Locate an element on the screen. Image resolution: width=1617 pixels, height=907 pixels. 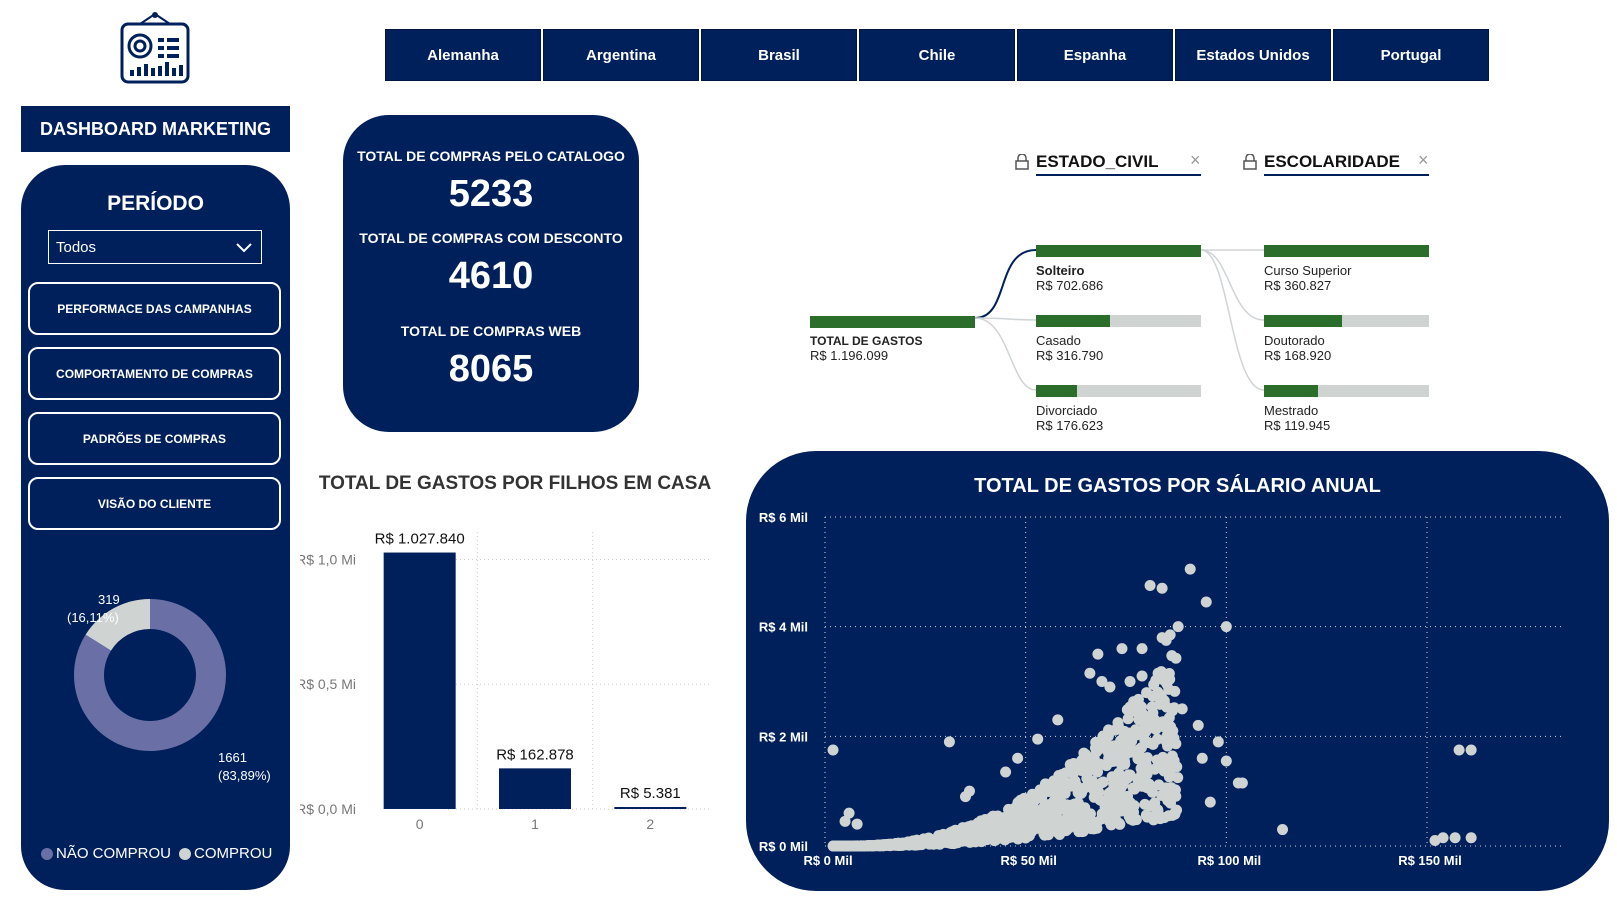
bar-data-label: R$ 162.878 is located at coordinates (535, 754).